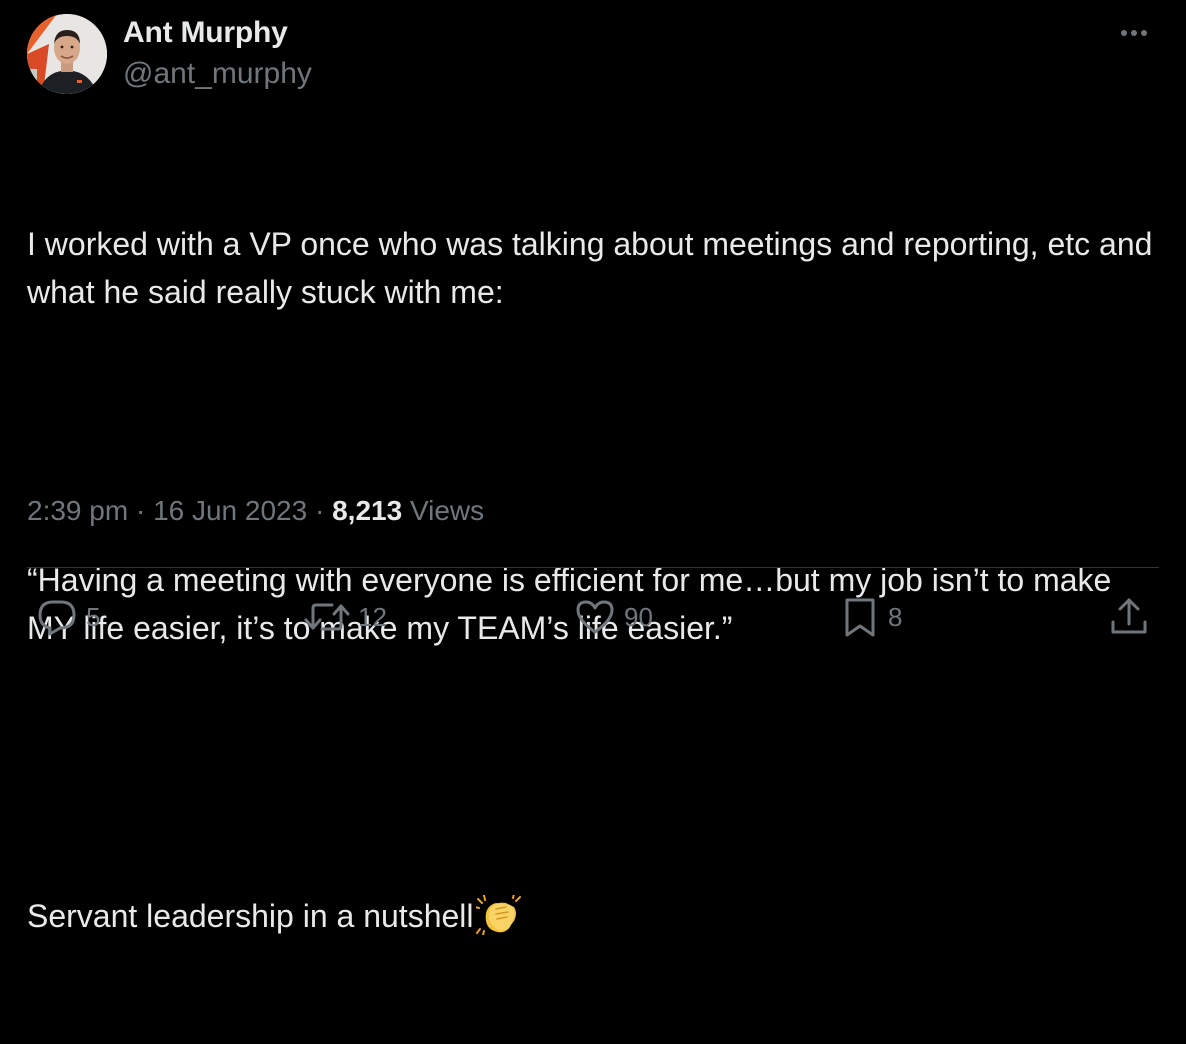  I want to click on tweet-time: 2:39 pm, so click(77, 510).